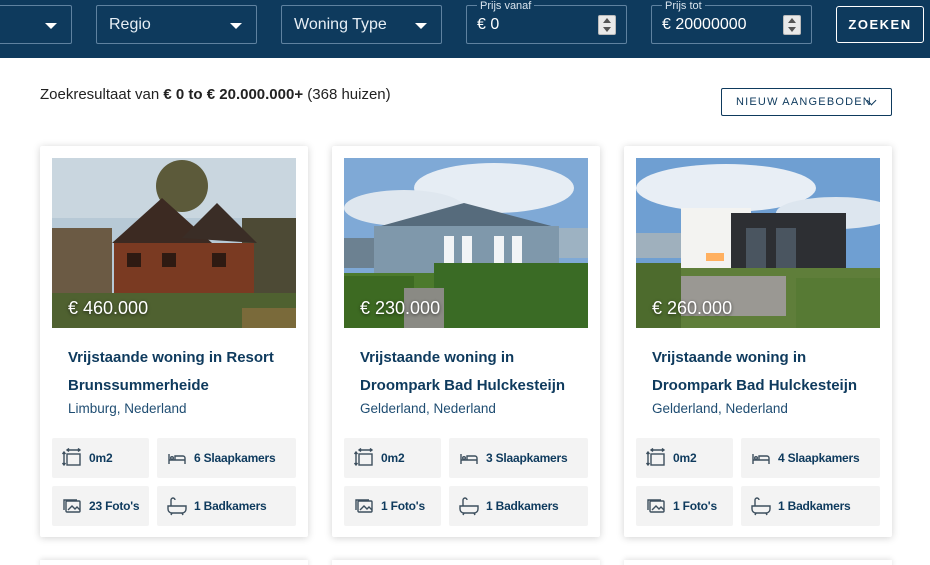  What do you see at coordinates (518, 458) in the screenshot?
I see `bedrooms-tile: 3 Slaapkamers` at bounding box center [518, 458].